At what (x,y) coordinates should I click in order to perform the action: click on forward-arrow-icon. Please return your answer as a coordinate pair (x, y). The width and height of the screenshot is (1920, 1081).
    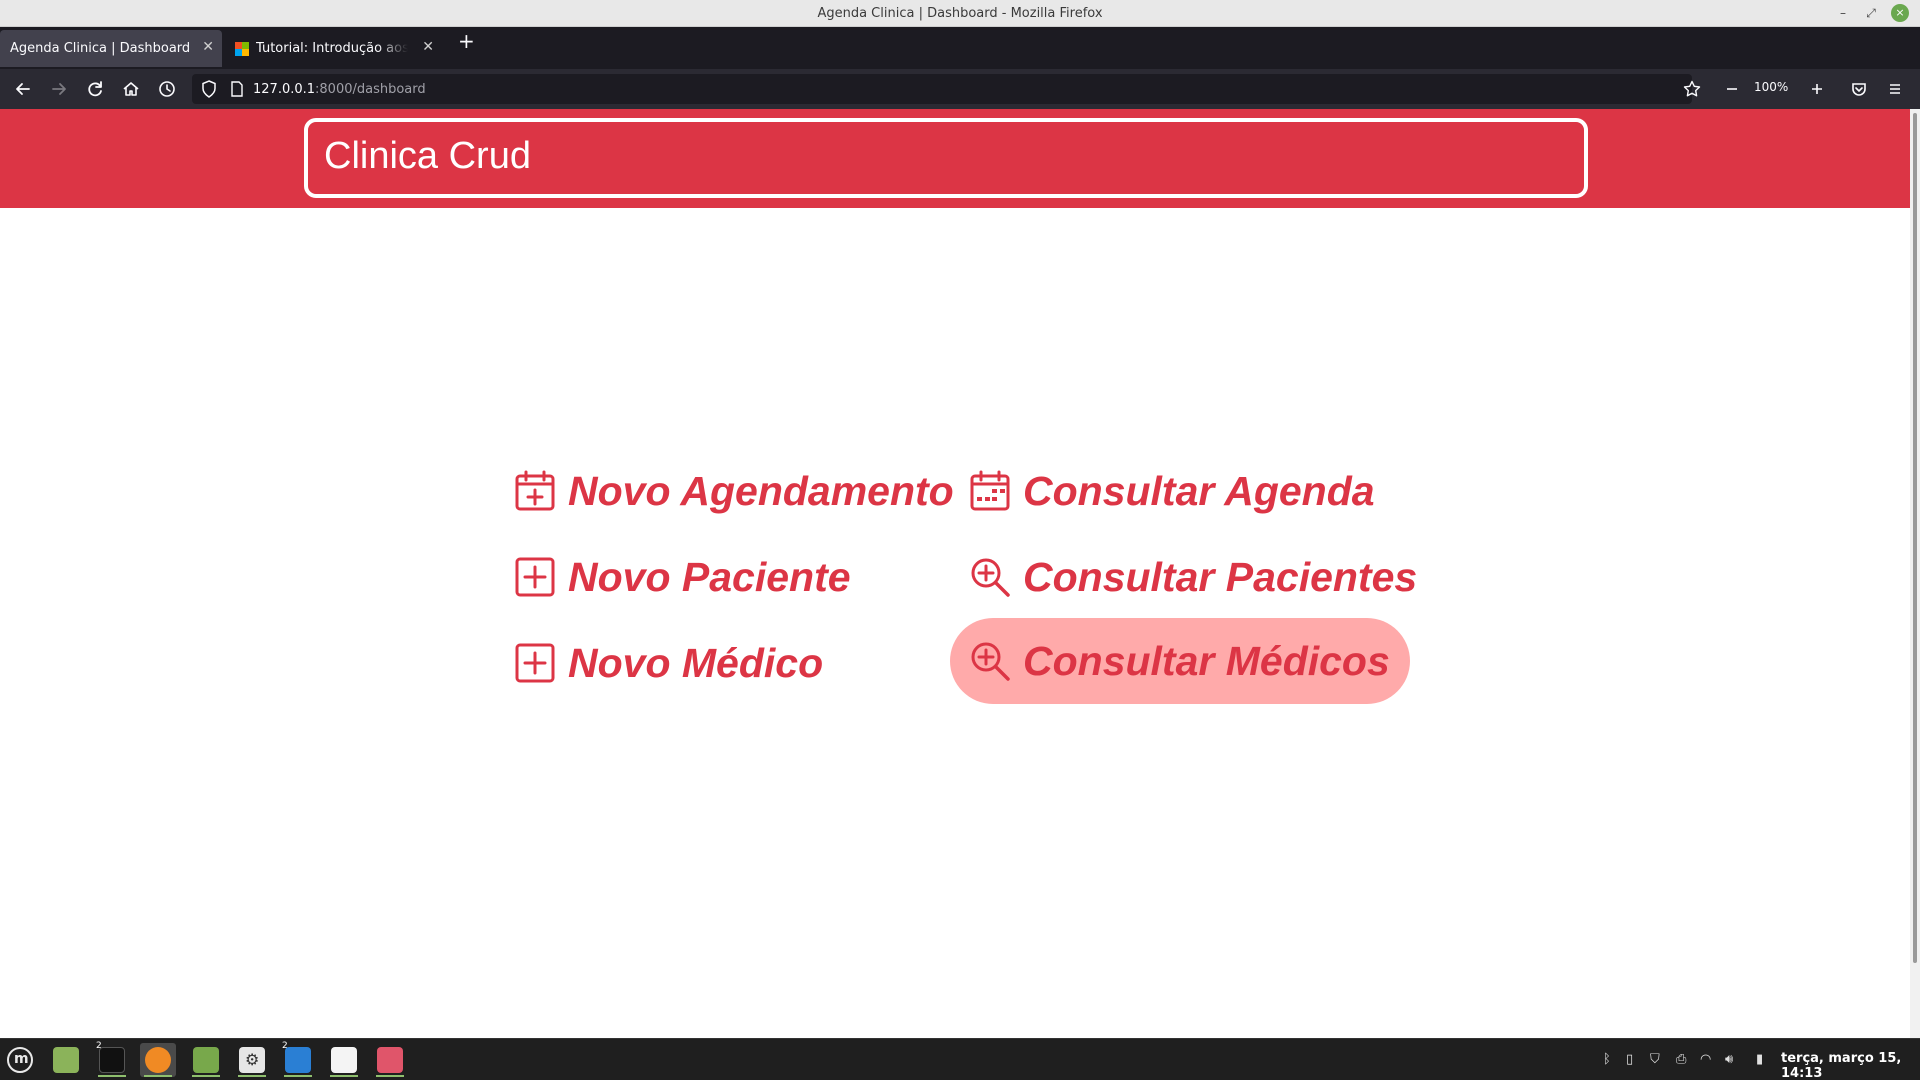
    Looking at the image, I should click on (59, 89).